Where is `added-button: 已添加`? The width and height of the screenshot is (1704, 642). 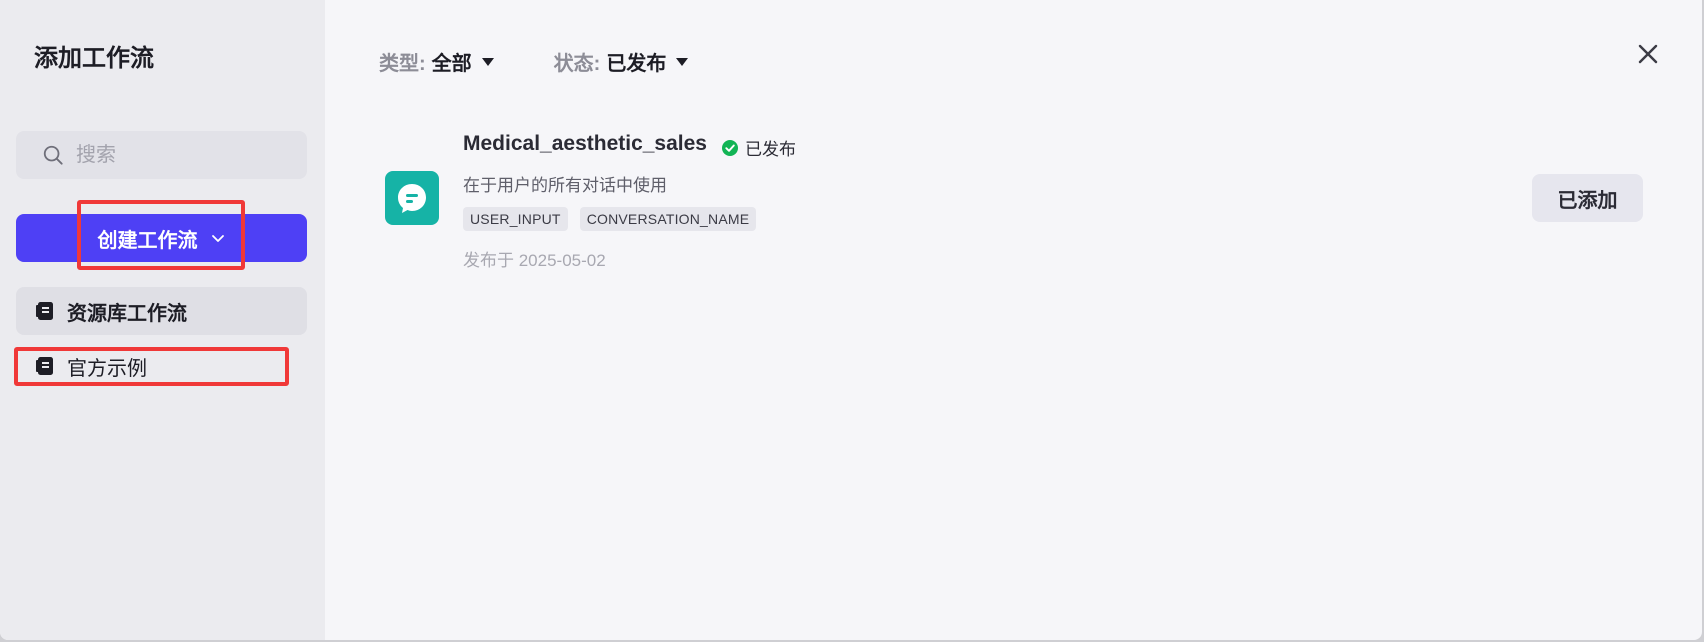
added-button: 已添加 is located at coordinates (1587, 198).